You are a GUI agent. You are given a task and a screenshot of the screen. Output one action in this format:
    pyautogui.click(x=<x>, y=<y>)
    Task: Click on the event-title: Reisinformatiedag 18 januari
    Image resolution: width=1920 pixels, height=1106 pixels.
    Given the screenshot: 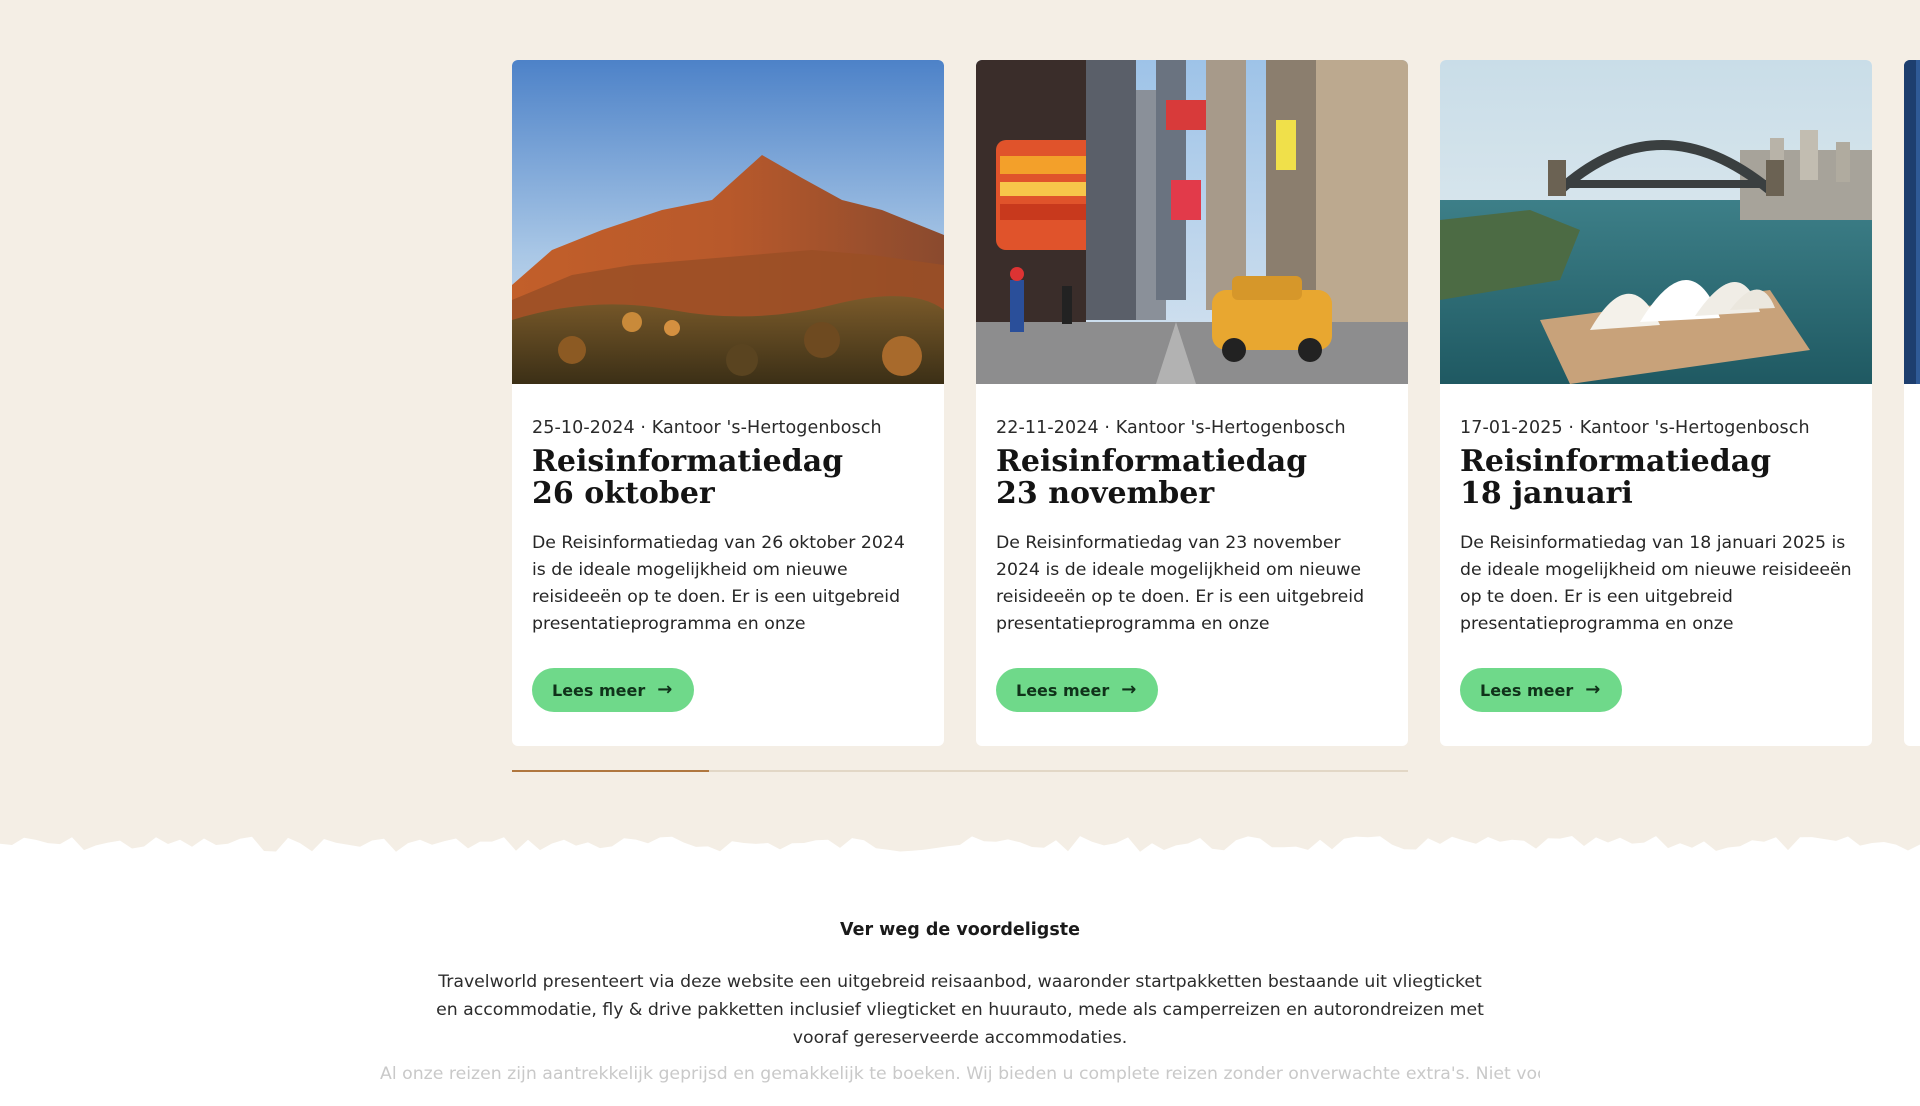 What is the action you would take?
    pyautogui.click(x=1640, y=478)
    